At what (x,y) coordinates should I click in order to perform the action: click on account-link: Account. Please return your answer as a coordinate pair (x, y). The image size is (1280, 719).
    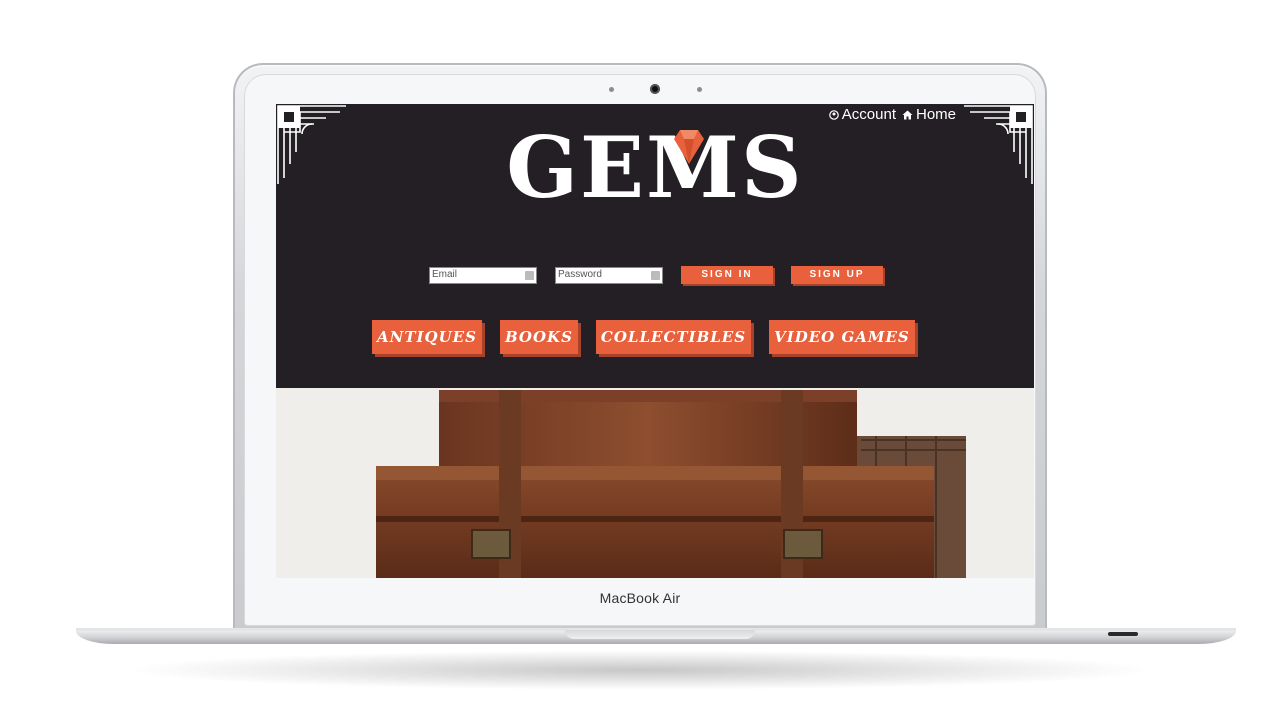
    Looking at the image, I should click on (862, 114).